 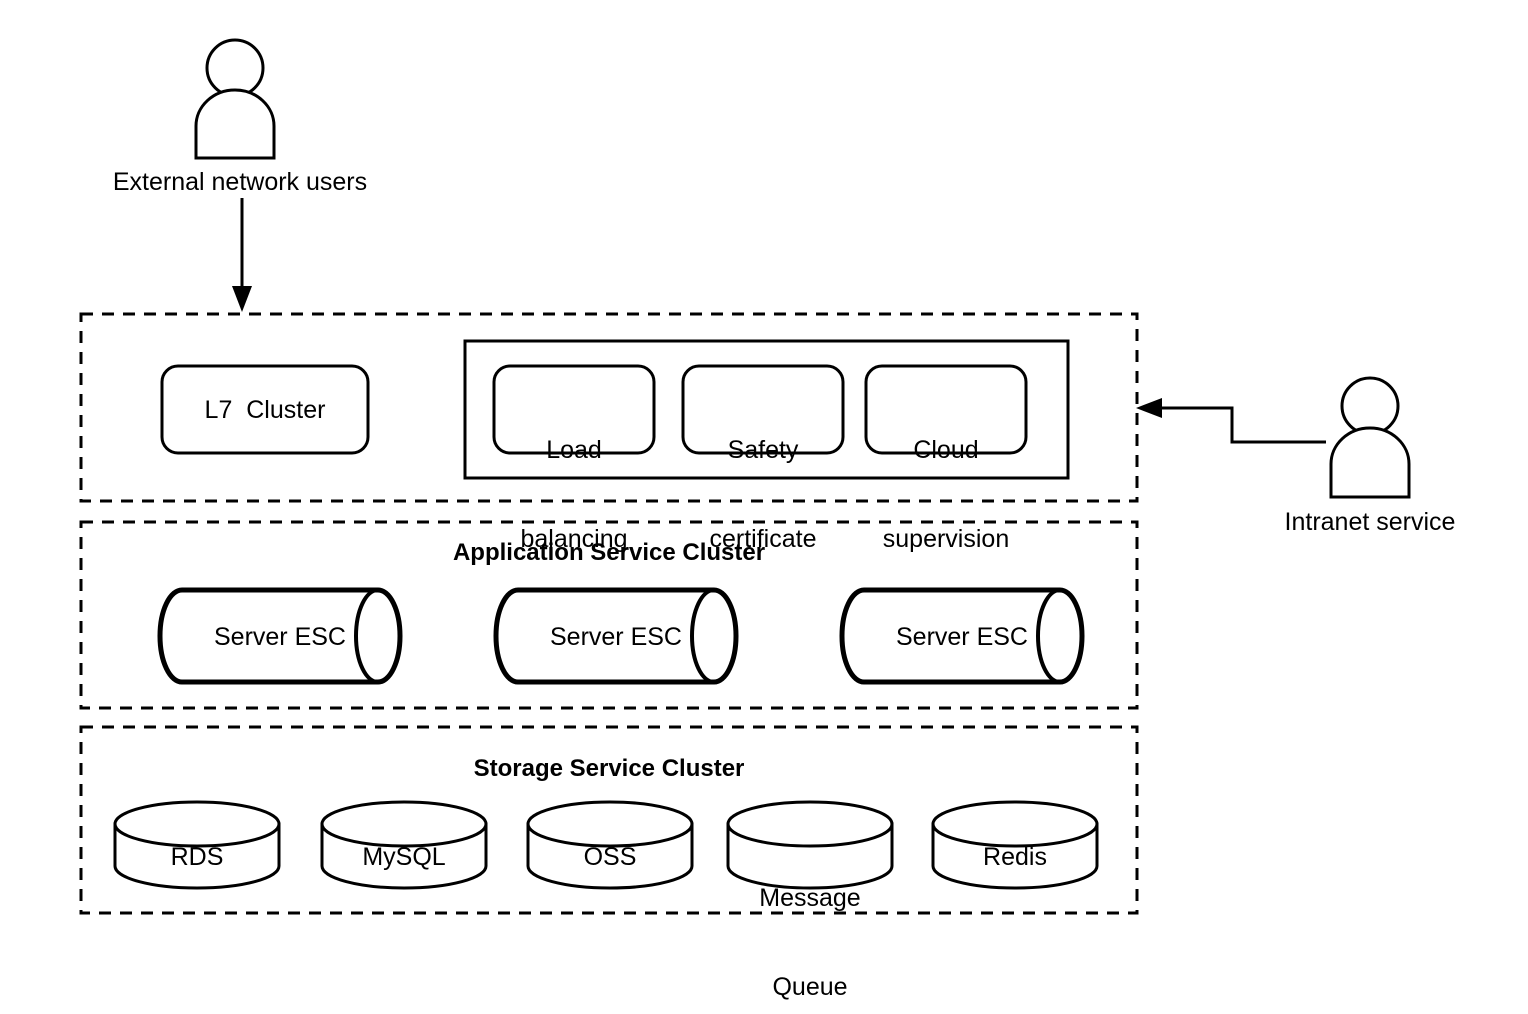 What do you see at coordinates (265, 411) in the screenshot?
I see `l7-cluster-label: L7 Cluster` at bounding box center [265, 411].